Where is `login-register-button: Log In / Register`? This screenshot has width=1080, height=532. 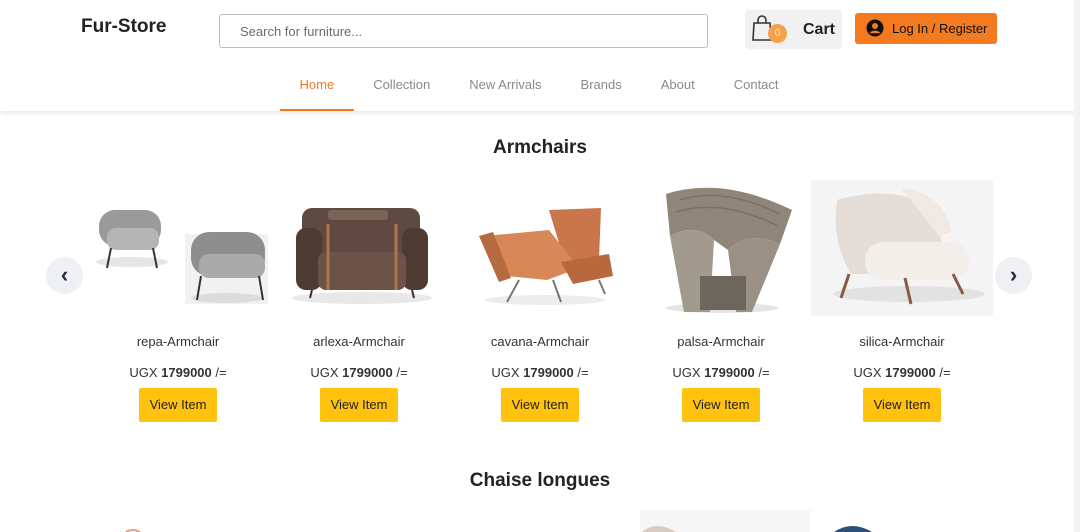
login-register-button: Log In / Register is located at coordinates (926, 28).